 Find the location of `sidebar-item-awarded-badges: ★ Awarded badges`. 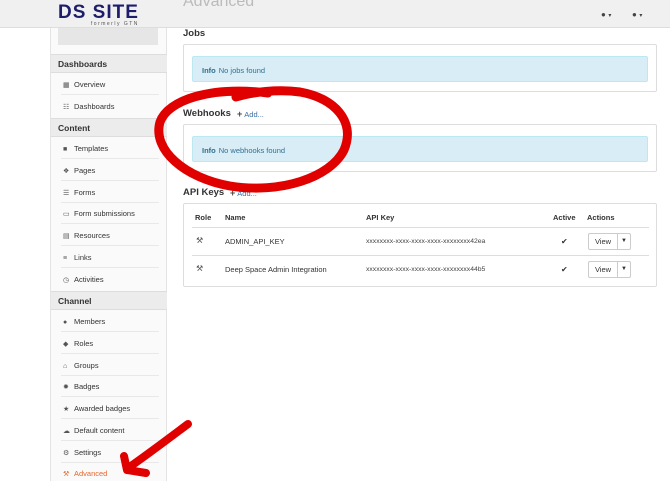

sidebar-item-awarded-badges: ★ Awarded badges is located at coordinates (109, 408).